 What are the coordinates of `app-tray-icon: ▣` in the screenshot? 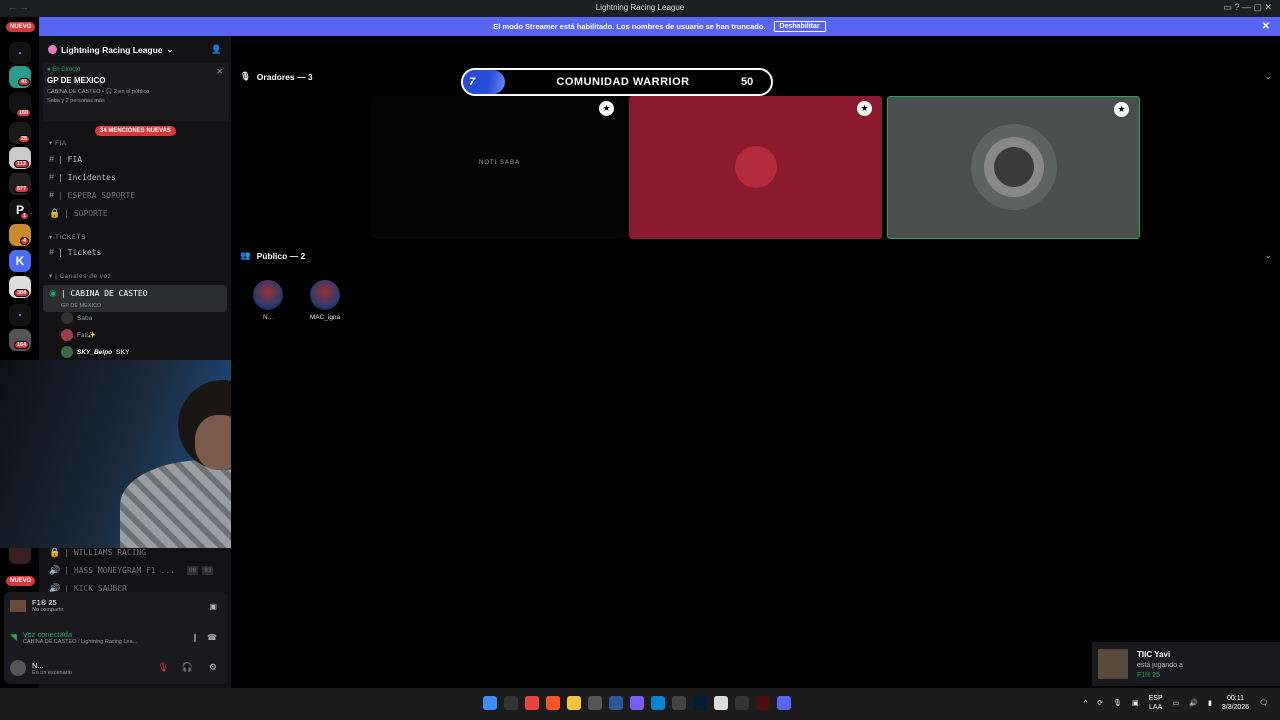 It's located at (1135, 703).